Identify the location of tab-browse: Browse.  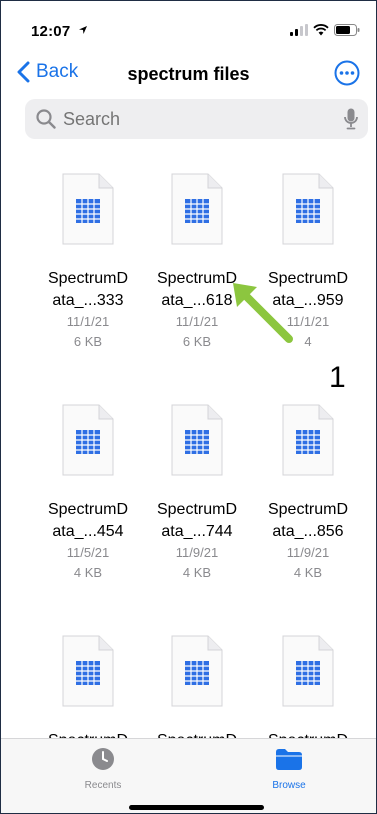
(289, 769).